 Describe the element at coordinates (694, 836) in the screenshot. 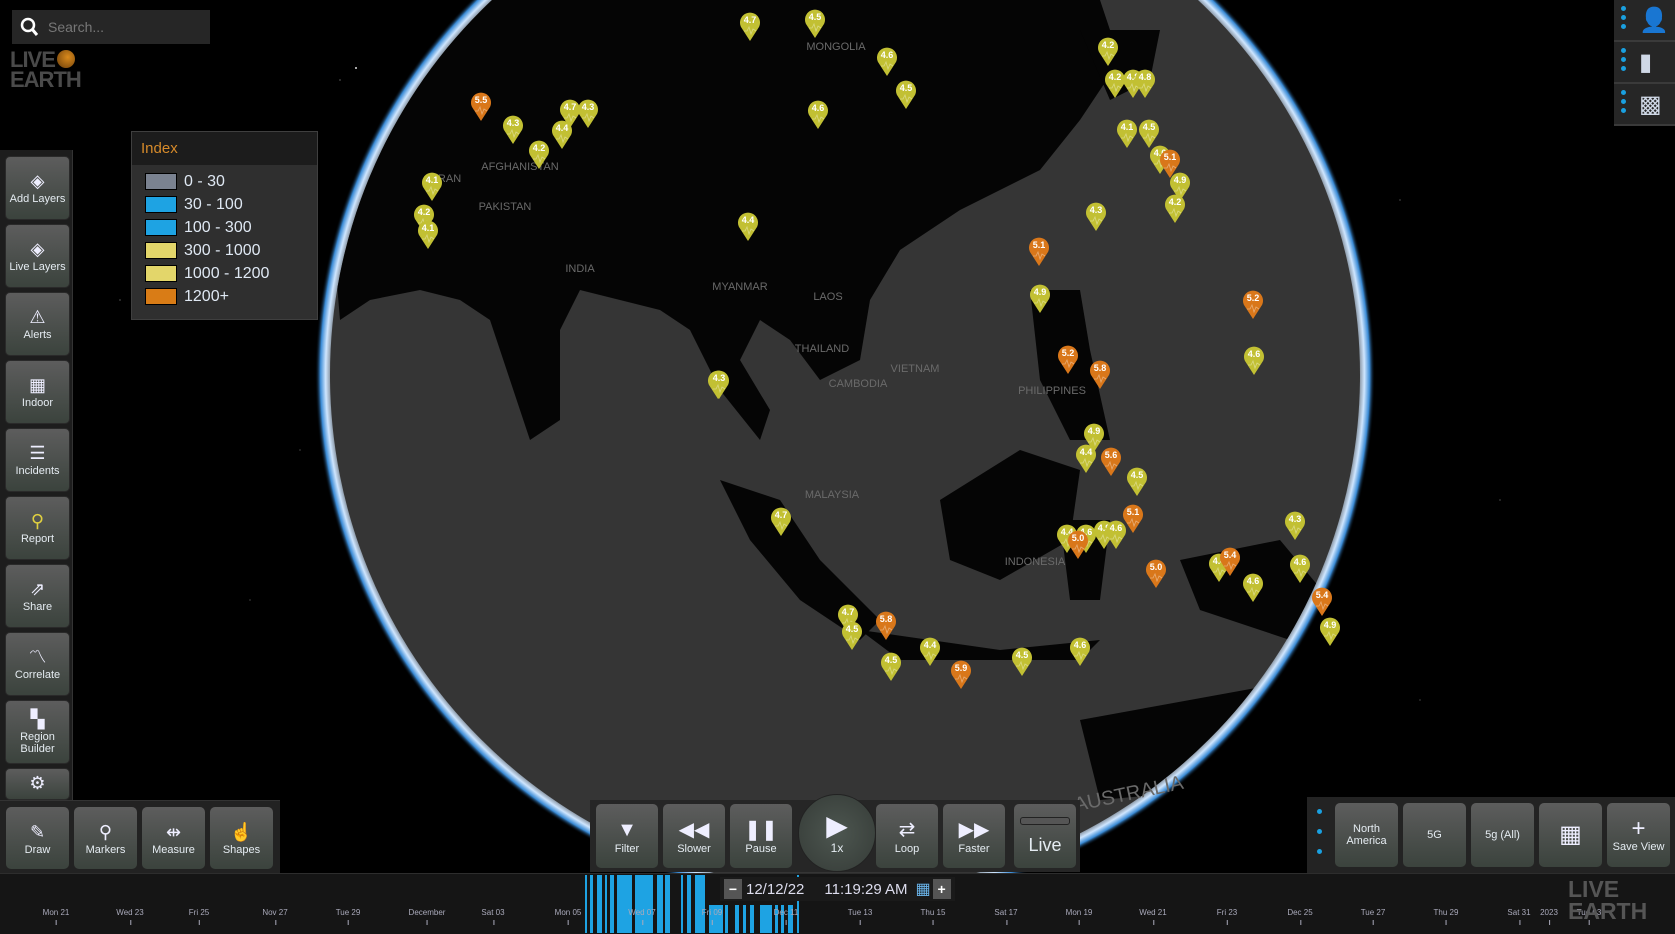

I see `slower-button: ◀◀ Slower` at that location.